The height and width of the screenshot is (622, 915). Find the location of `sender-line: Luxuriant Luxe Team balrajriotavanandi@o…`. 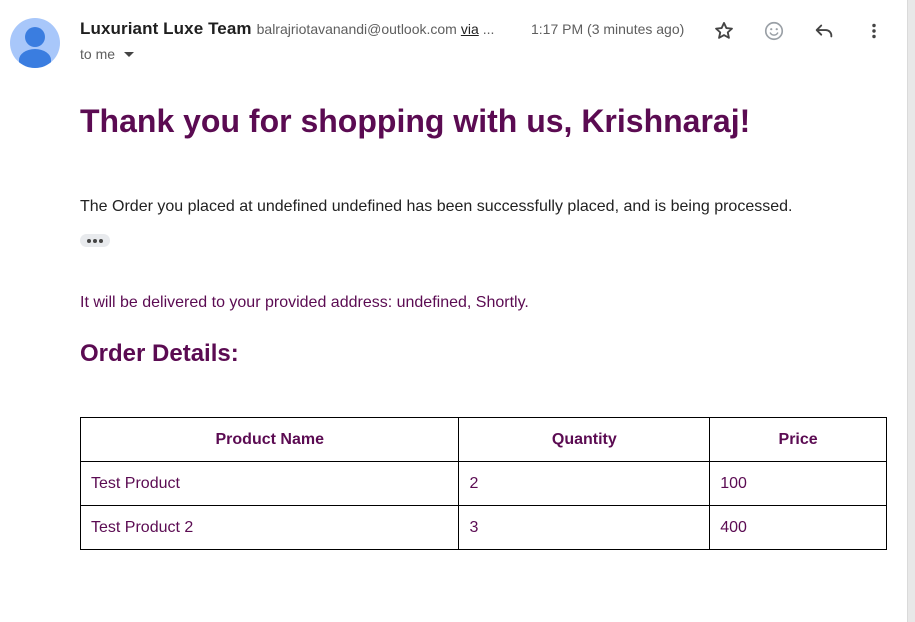

sender-line: Luxuriant Luxe Team balrajriotavanandi@o… is located at coordinates (287, 30).